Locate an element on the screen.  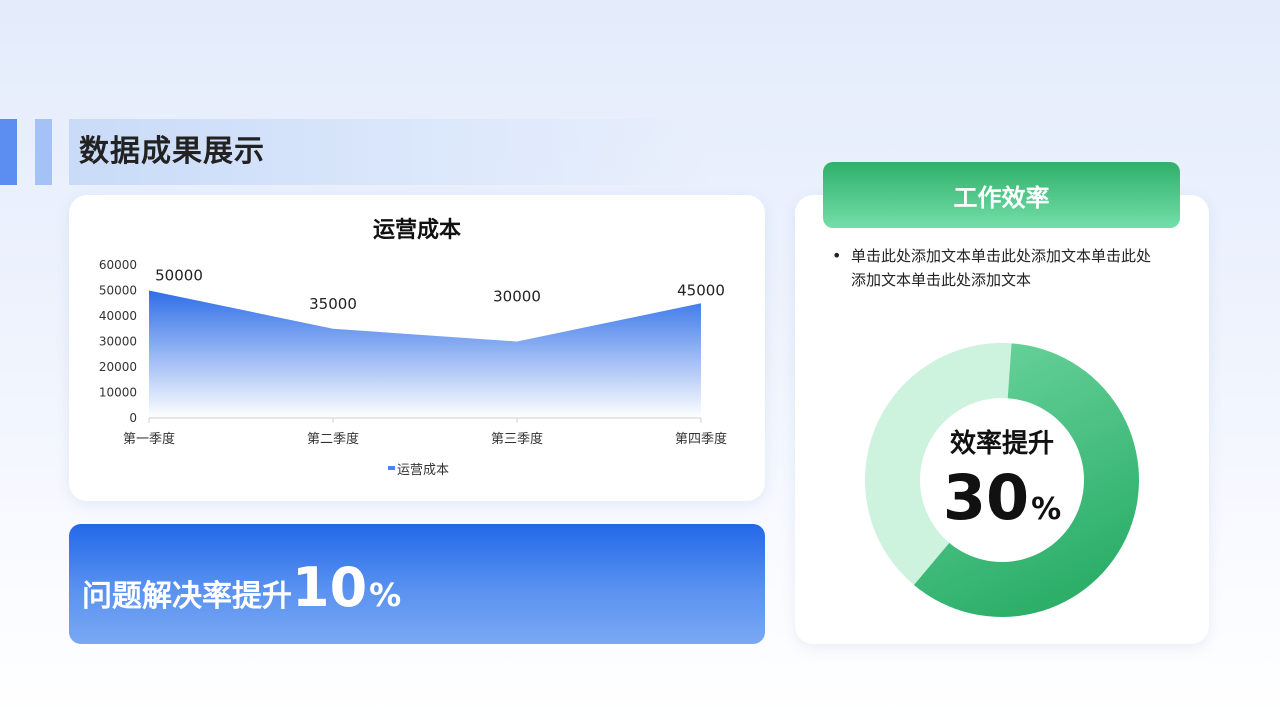
resolution-rate-text: 问题解决率提升 10 % is located at coordinates (241, 588).